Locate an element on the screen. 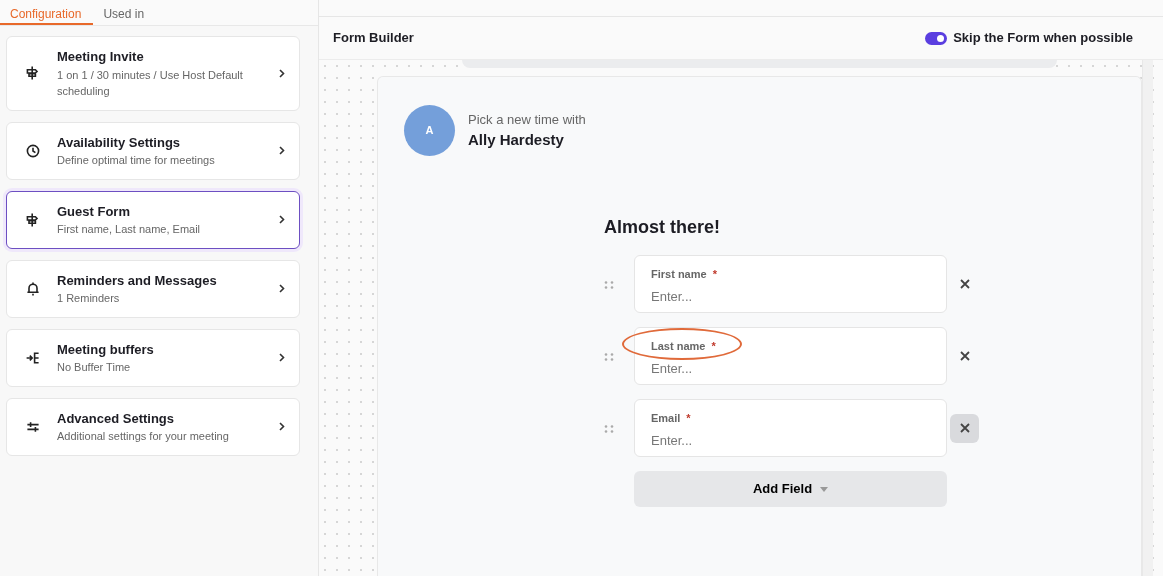 The height and width of the screenshot is (576, 1163). tab: Used in is located at coordinates (125, 12).